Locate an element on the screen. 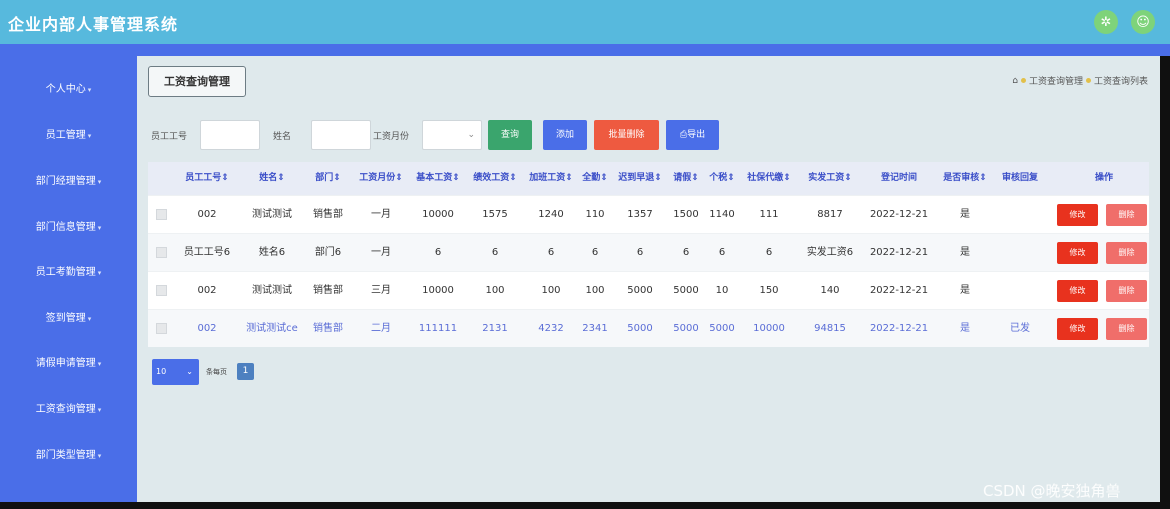 This screenshot has width=1170, height=509. sidebar-item-attendance: 员工考勤管理 ▾ is located at coordinates (68, 273).